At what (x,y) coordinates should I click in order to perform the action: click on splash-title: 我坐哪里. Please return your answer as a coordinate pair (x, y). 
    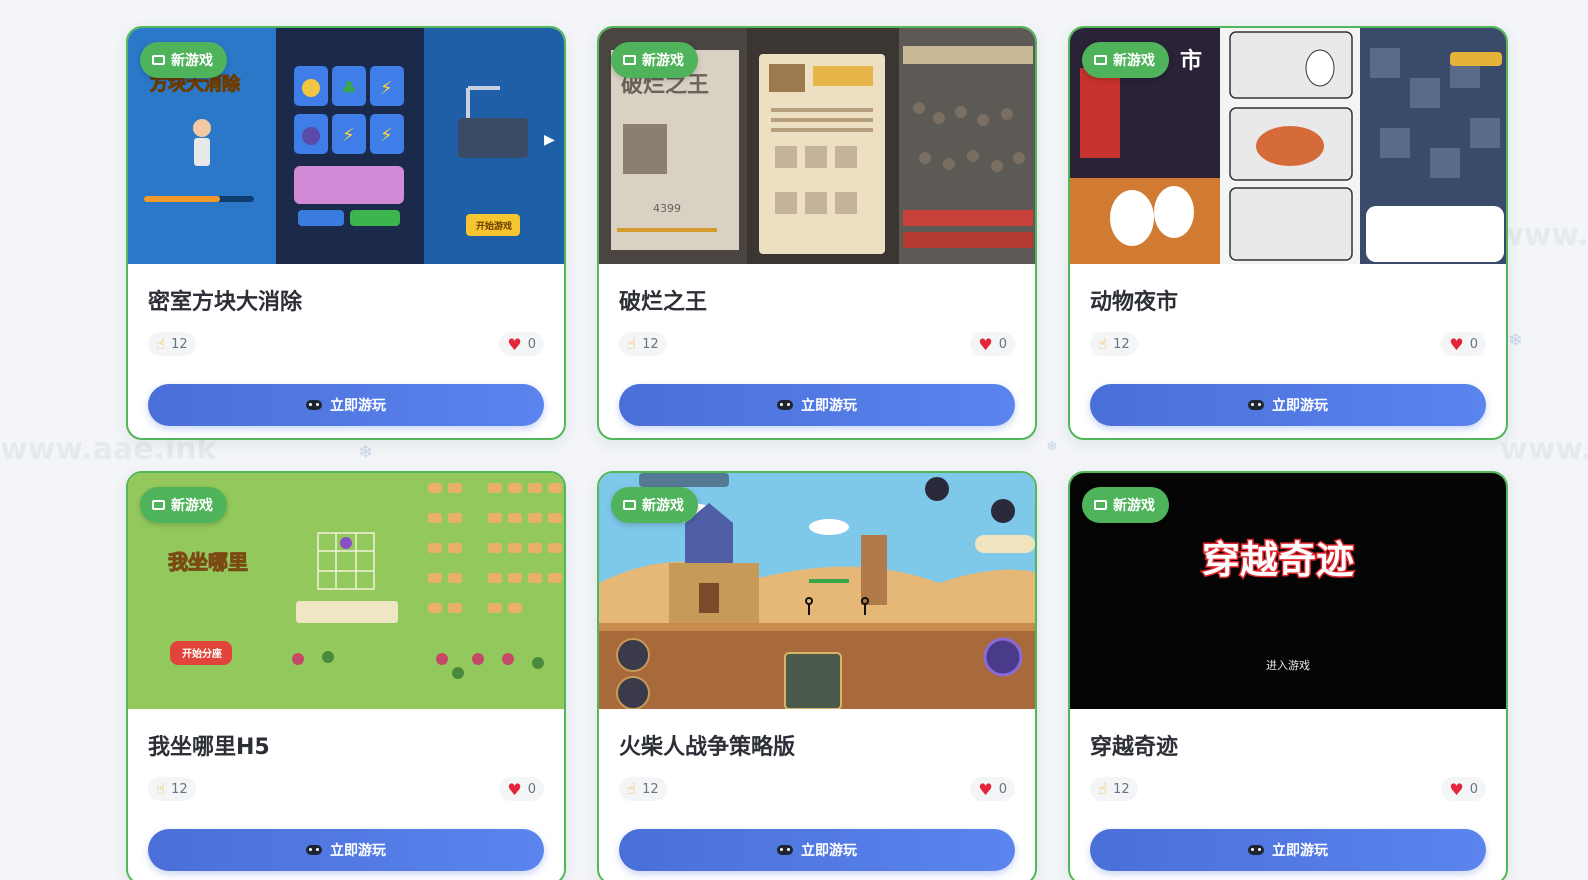
    Looking at the image, I should click on (208, 562).